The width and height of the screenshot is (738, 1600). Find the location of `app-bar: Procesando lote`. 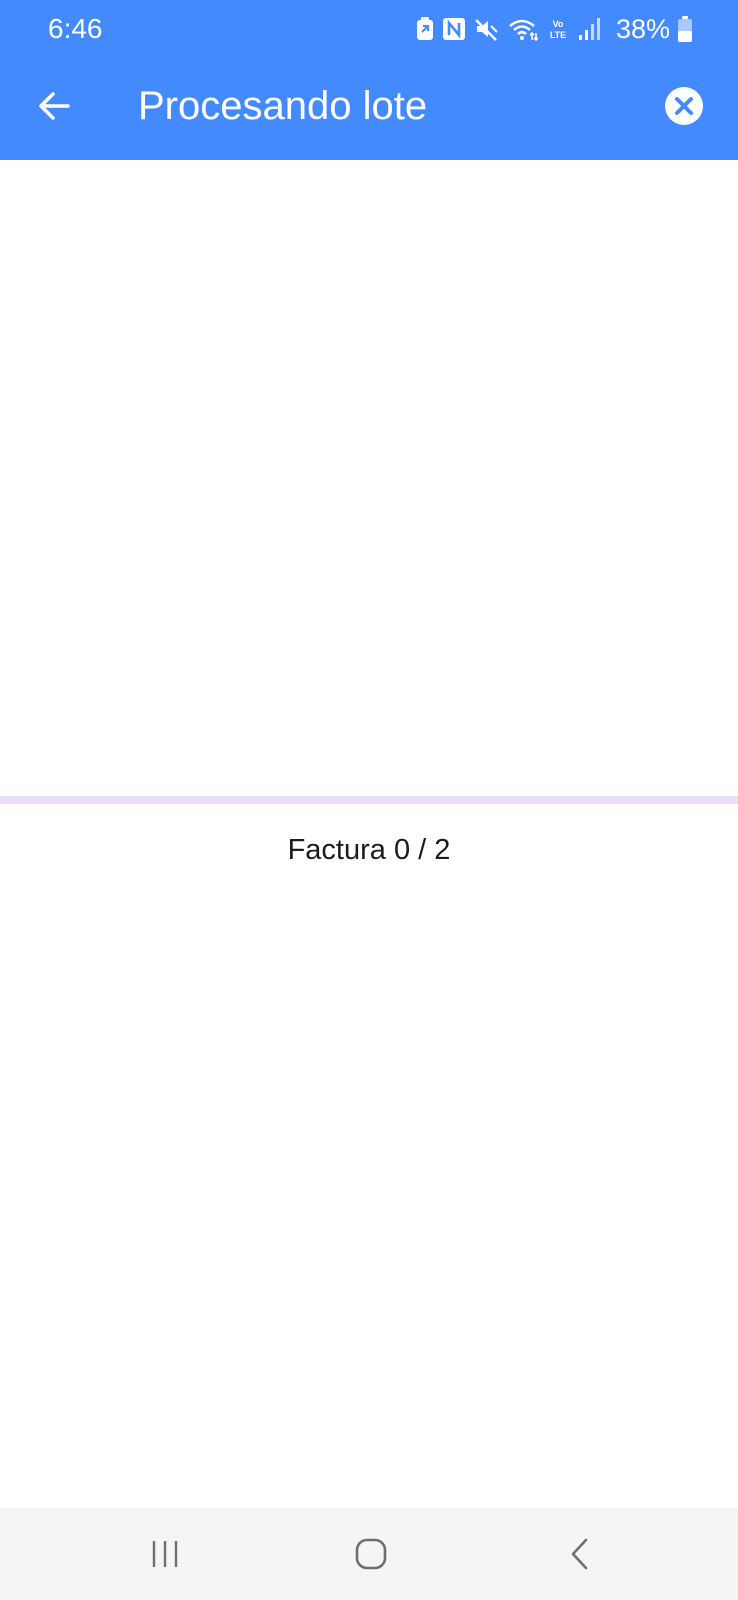

app-bar: Procesando lote is located at coordinates (369, 109).